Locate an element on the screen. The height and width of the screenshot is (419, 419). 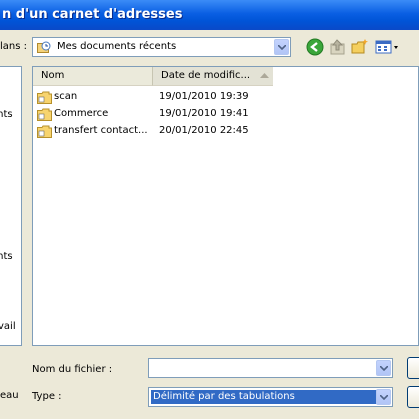
views-menu-icon is located at coordinates (388, 47).